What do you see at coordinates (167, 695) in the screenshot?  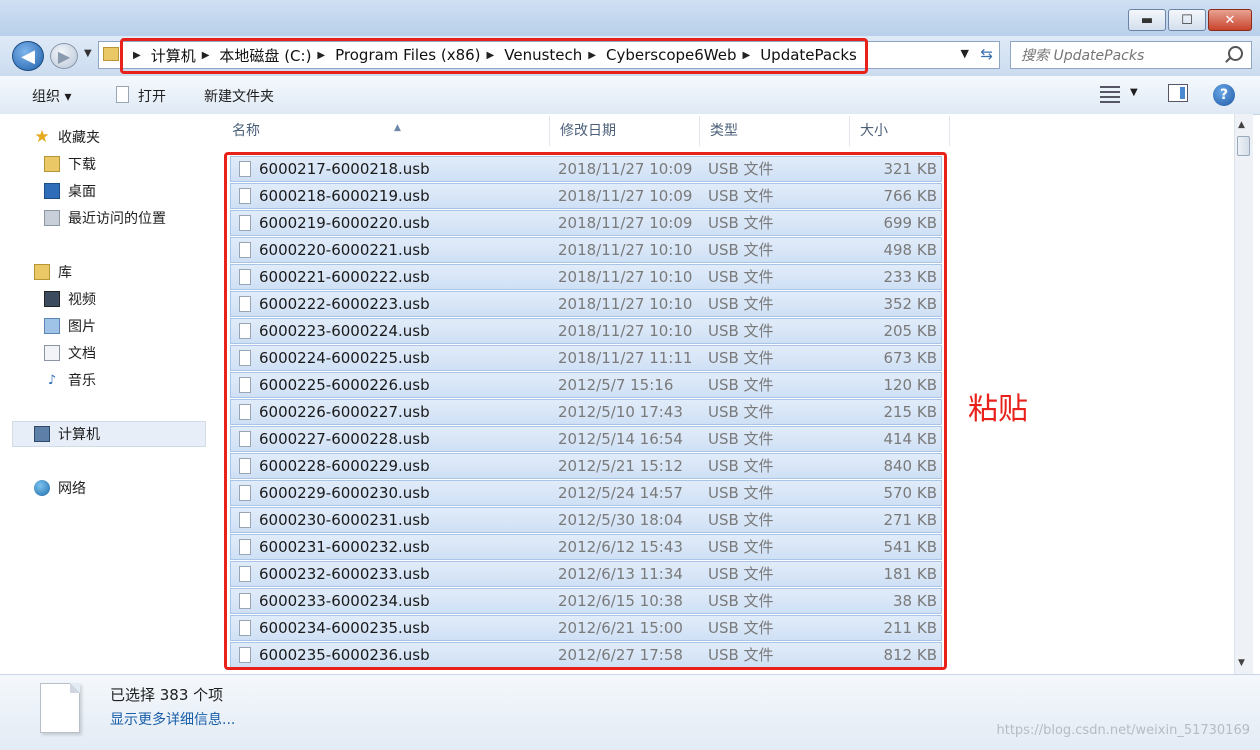 I see `selection-count: 已选择 383 个项` at bounding box center [167, 695].